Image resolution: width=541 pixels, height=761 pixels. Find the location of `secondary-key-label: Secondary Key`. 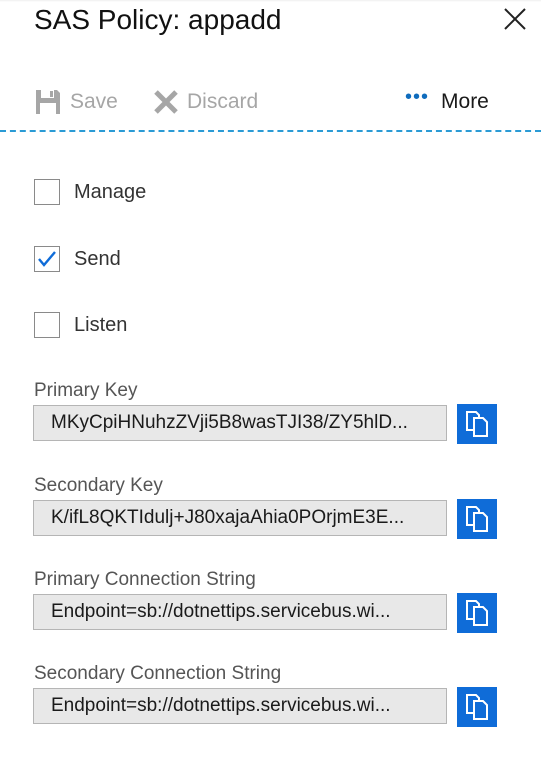

secondary-key-label: Secondary Key is located at coordinates (98, 485).